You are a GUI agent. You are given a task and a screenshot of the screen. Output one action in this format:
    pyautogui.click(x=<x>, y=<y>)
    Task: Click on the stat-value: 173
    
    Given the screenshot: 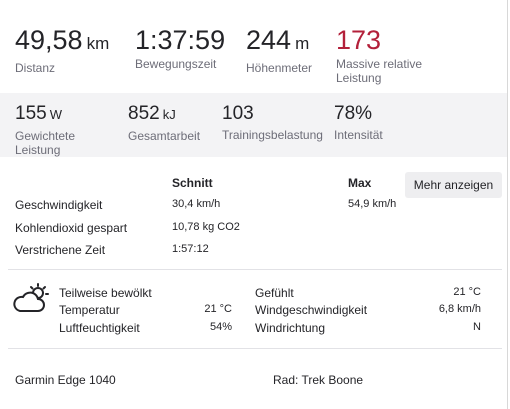 What is the action you would take?
    pyautogui.click(x=359, y=40)
    